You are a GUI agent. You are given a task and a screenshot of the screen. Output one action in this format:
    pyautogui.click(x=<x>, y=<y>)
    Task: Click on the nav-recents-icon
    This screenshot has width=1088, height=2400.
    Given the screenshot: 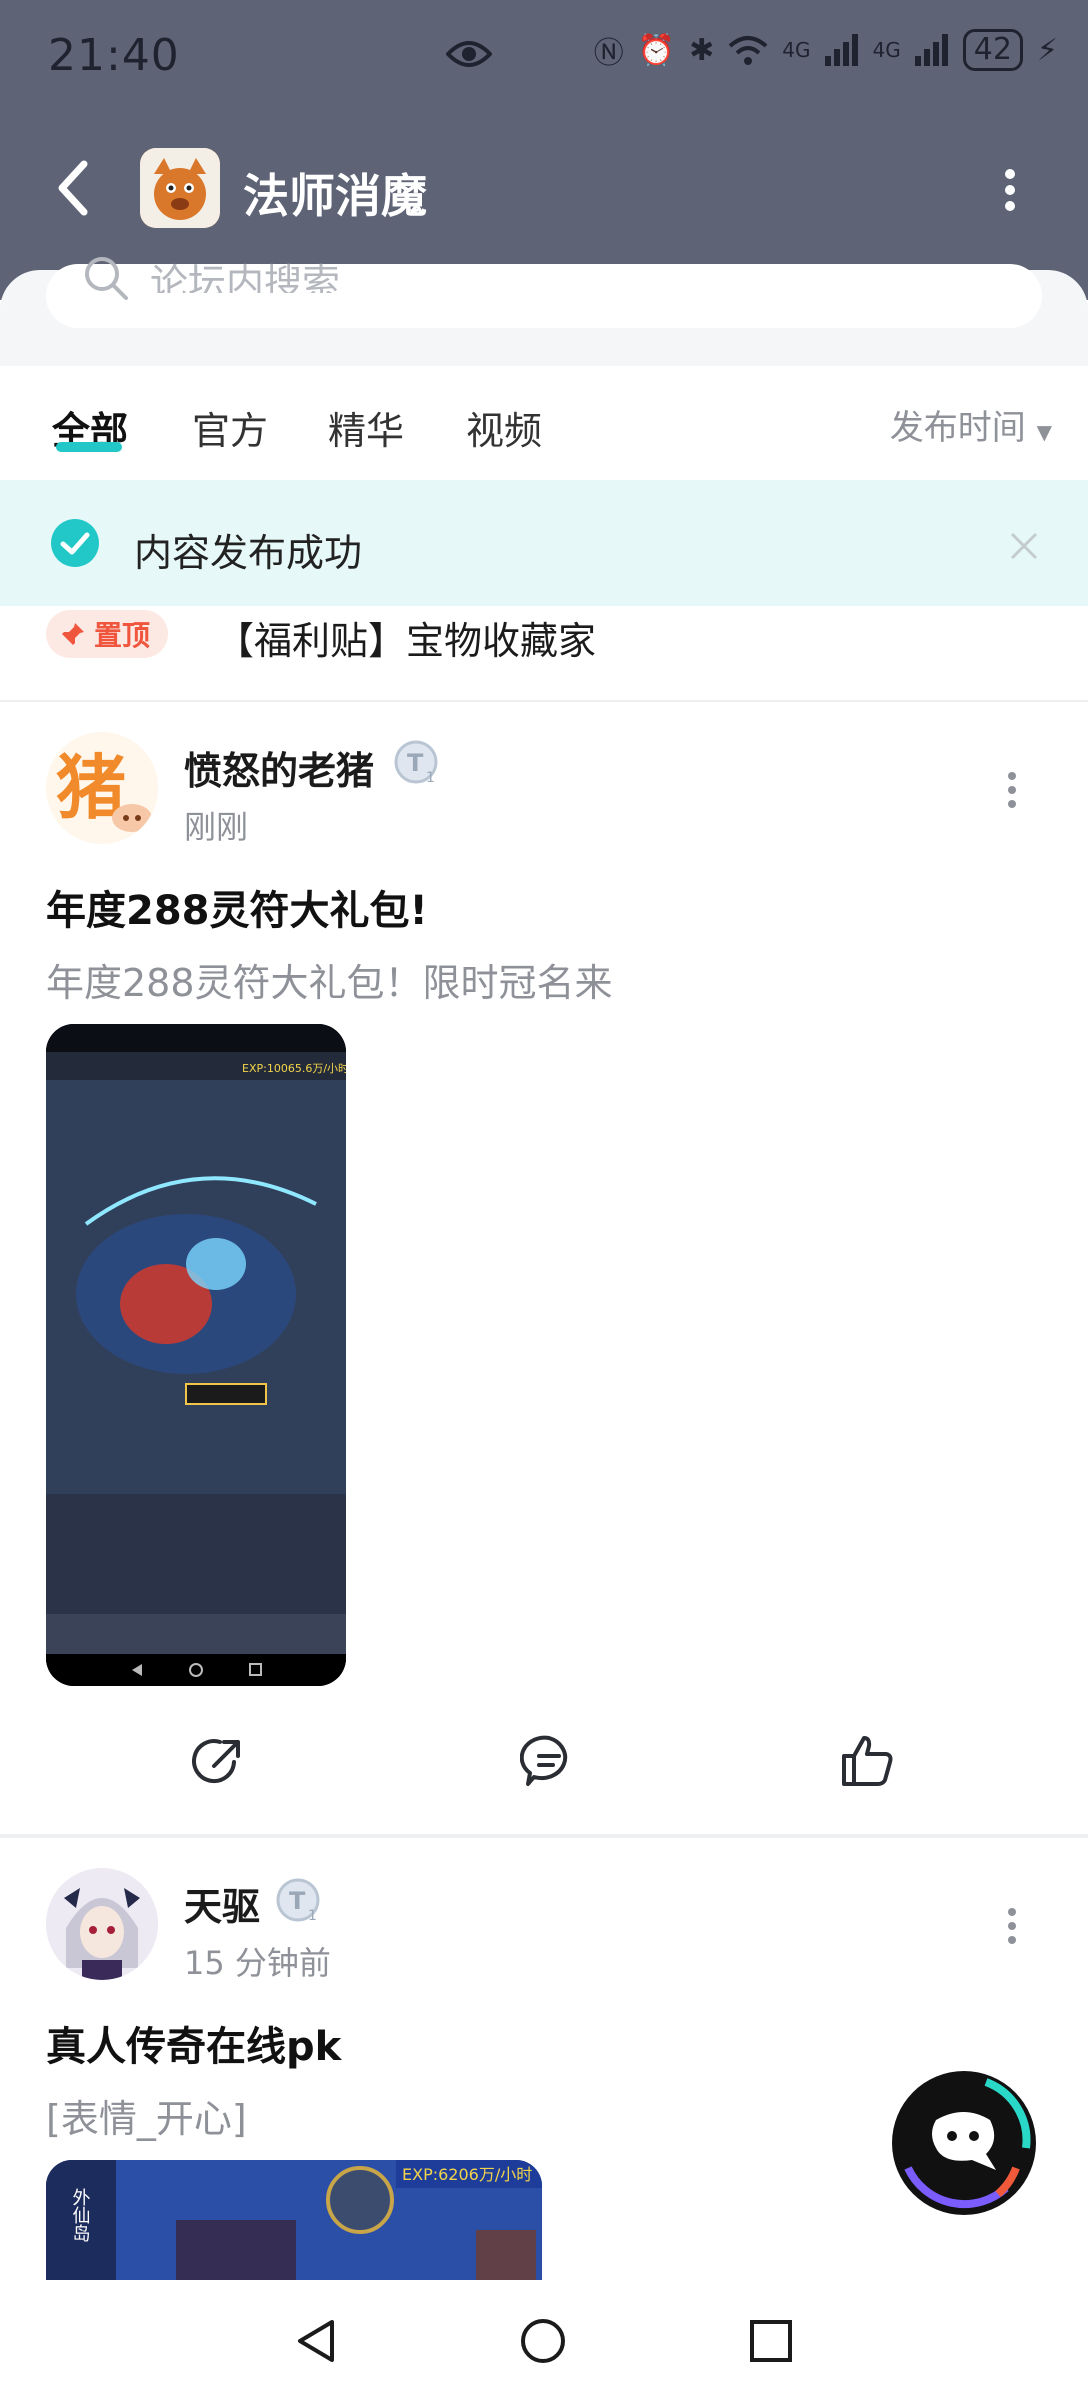 What is the action you would take?
    pyautogui.click(x=771, y=2341)
    